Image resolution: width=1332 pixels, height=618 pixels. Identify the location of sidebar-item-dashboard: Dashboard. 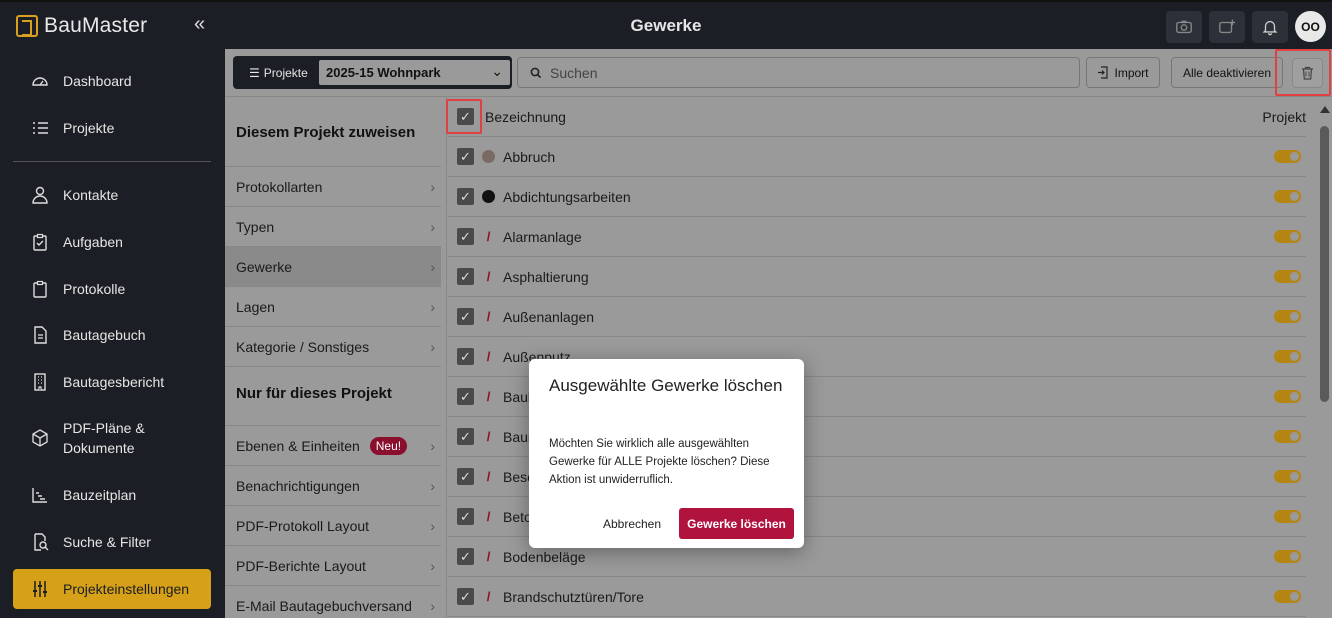
(112, 81).